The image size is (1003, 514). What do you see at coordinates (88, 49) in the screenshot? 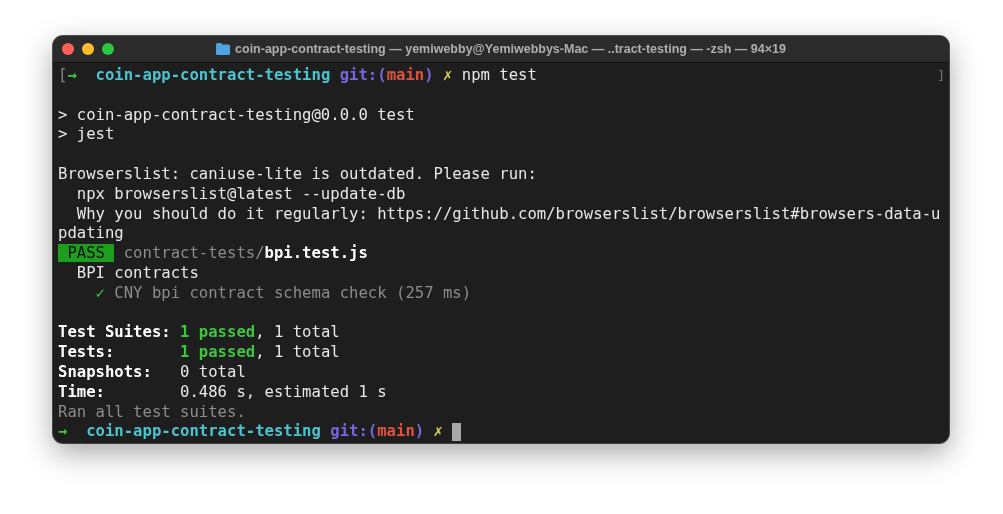
I see `minimize-button` at bounding box center [88, 49].